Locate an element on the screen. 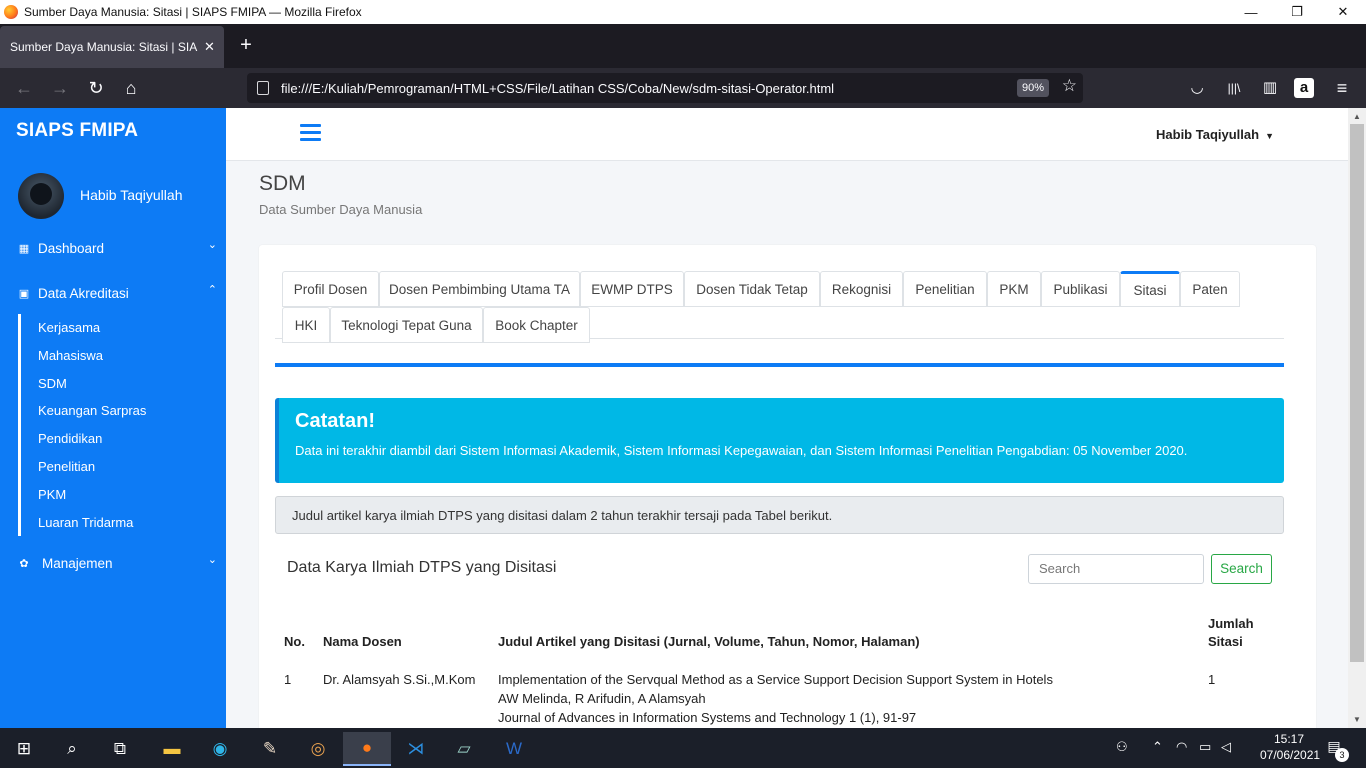 Image resolution: width=1366 pixels, height=768 pixels. sidebar-item-pendidikan: Pendidikan is located at coordinates (70, 438).